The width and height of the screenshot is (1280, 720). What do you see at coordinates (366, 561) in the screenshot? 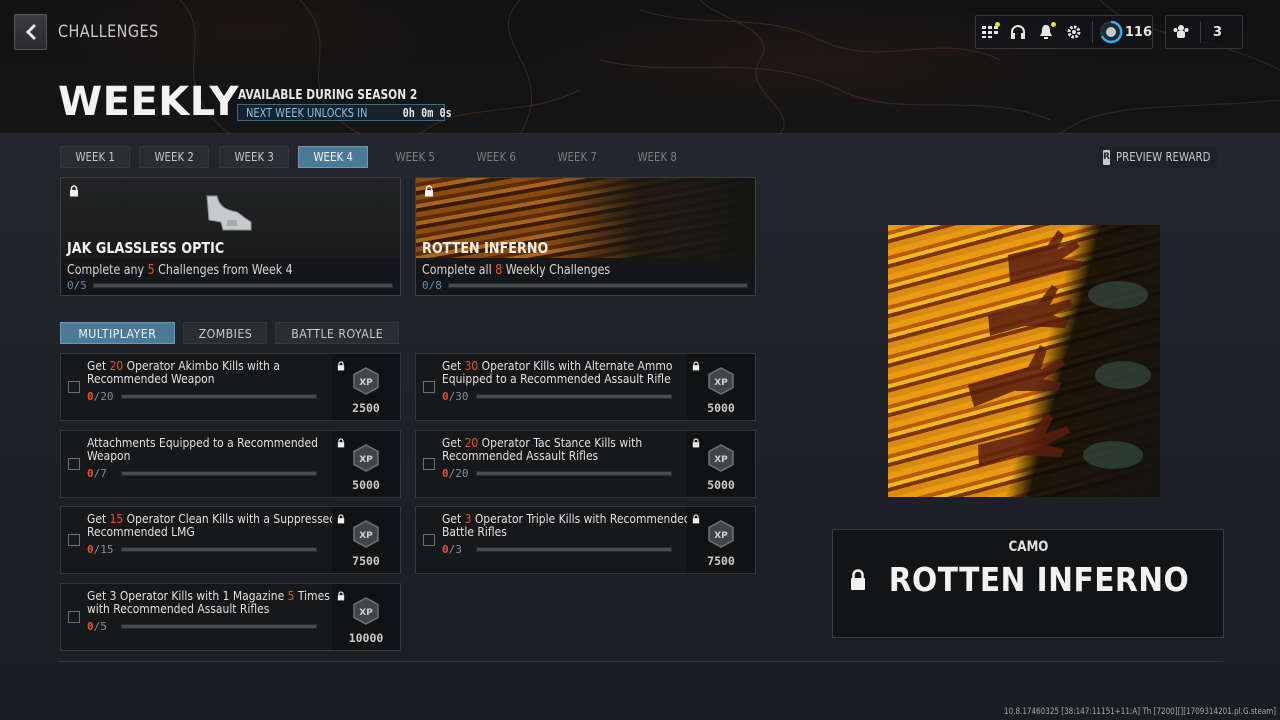
I see `xp-amount: 7500` at bounding box center [366, 561].